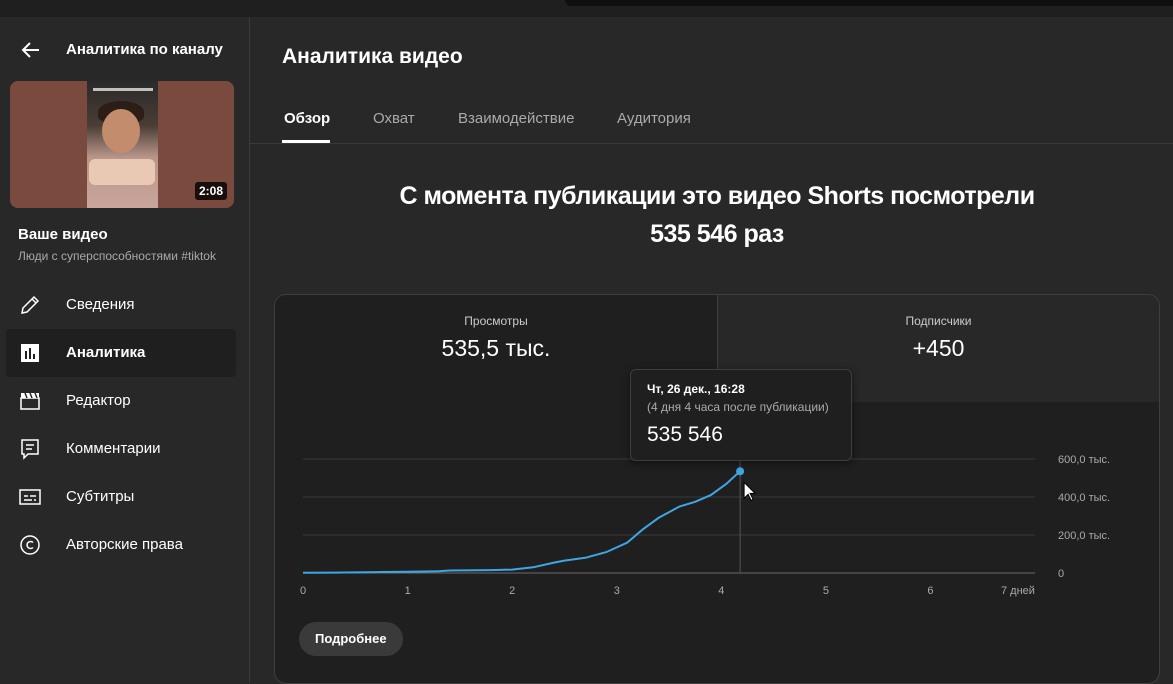 Image resolution: width=1173 pixels, height=684 pixels. Describe the element at coordinates (303, 591) in the screenshot. I see `x-tick-label: 0` at that location.